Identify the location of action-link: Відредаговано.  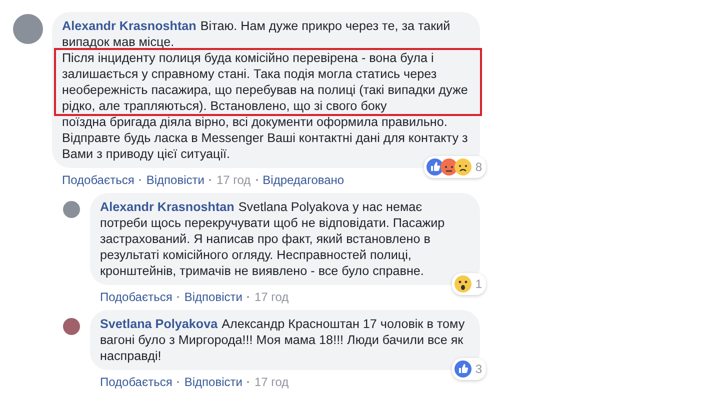
(303, 180).